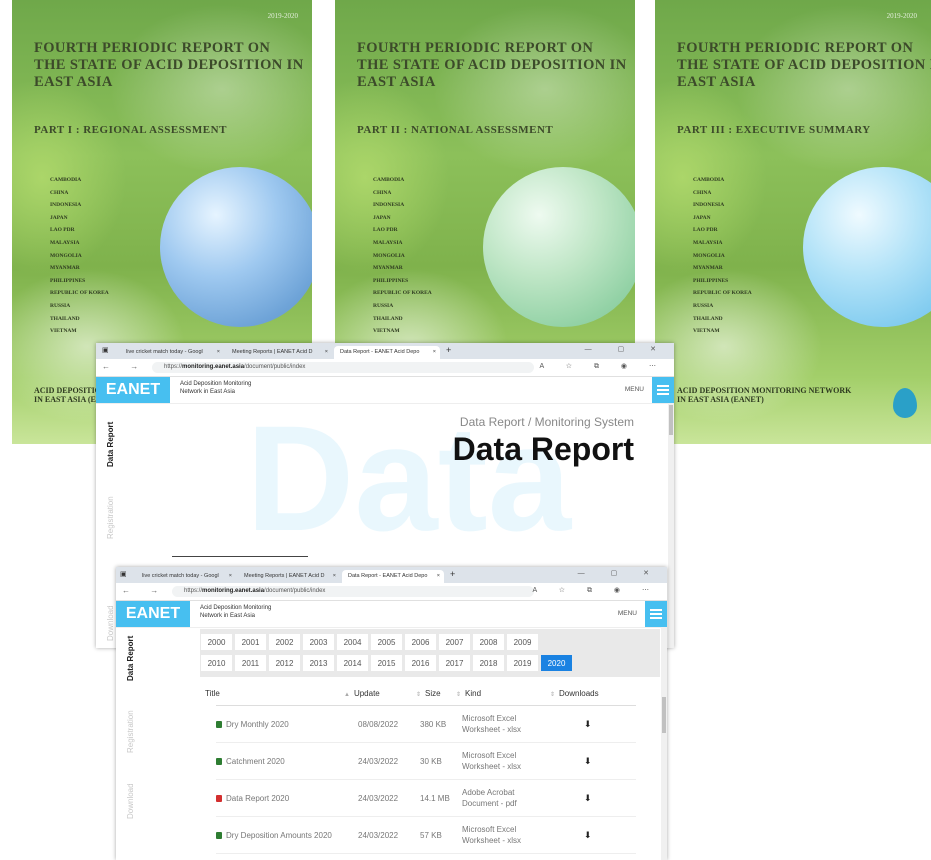  Describe the element at coordinates (428, 693) in the screenshot. I see `column-header-size: ⇕ Size` at that location.